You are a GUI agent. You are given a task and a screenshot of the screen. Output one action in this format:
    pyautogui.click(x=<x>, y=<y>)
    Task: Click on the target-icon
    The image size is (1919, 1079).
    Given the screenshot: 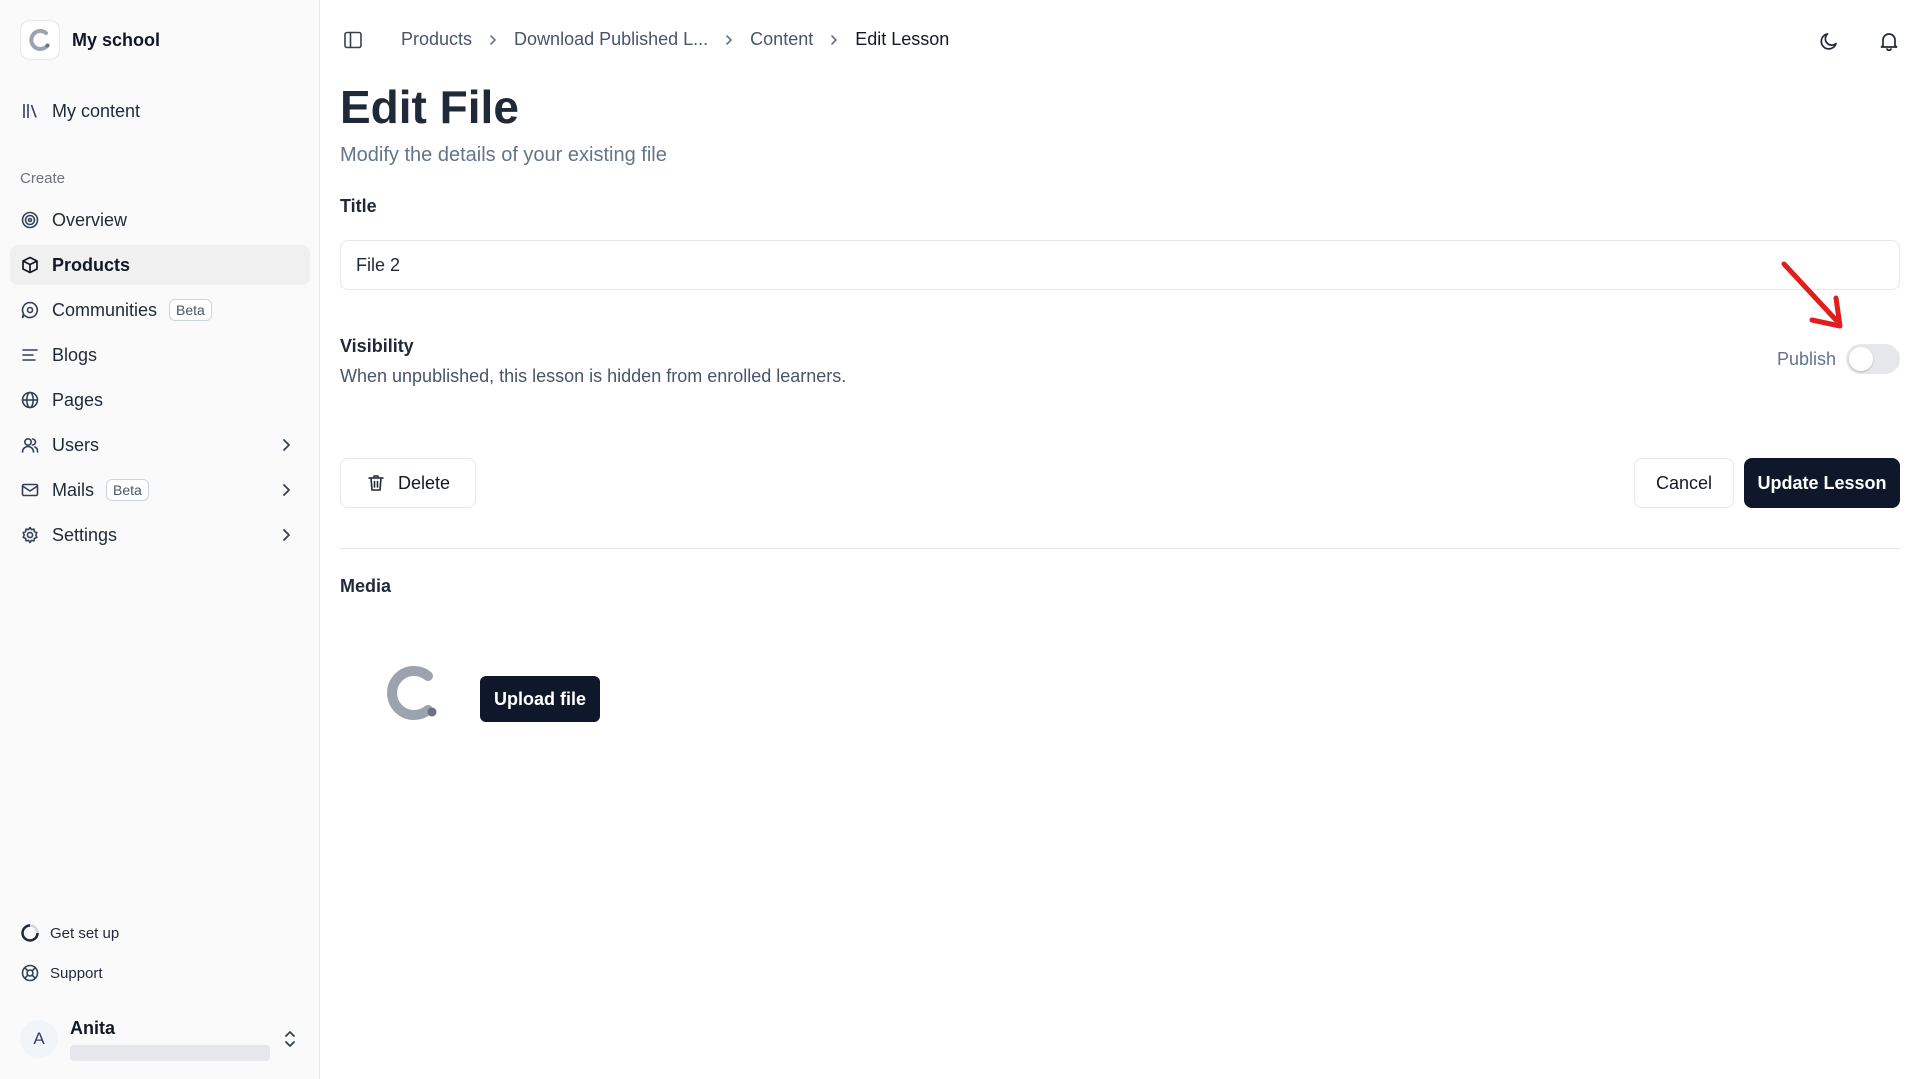 What is the action you would take?
    pyautogui.click(x=30, y=220)
    